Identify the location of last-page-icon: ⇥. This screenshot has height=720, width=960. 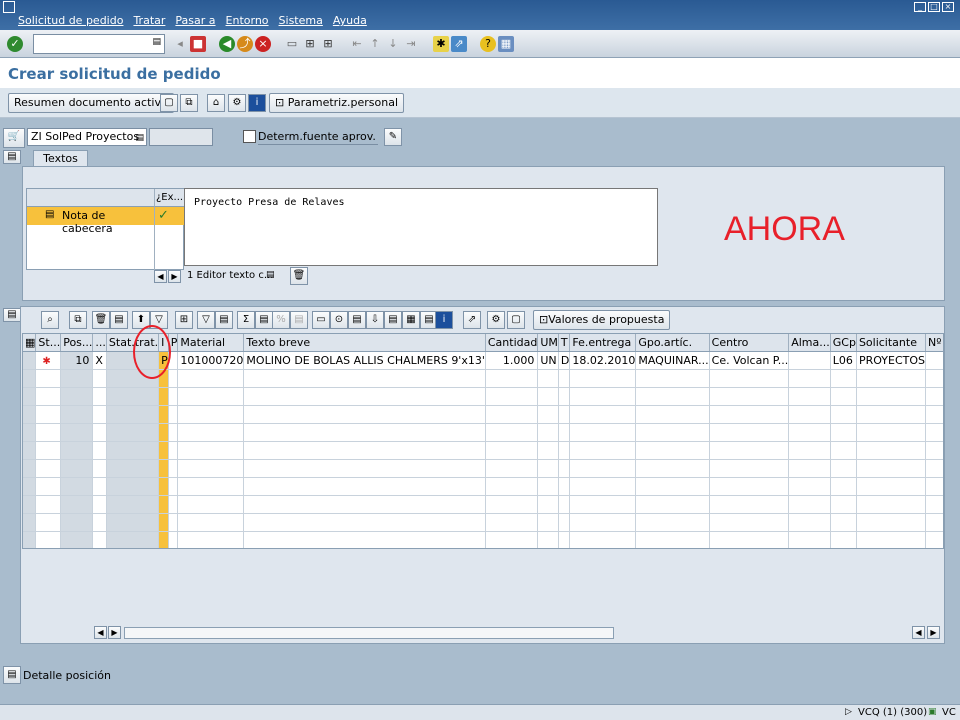
(411, 44).